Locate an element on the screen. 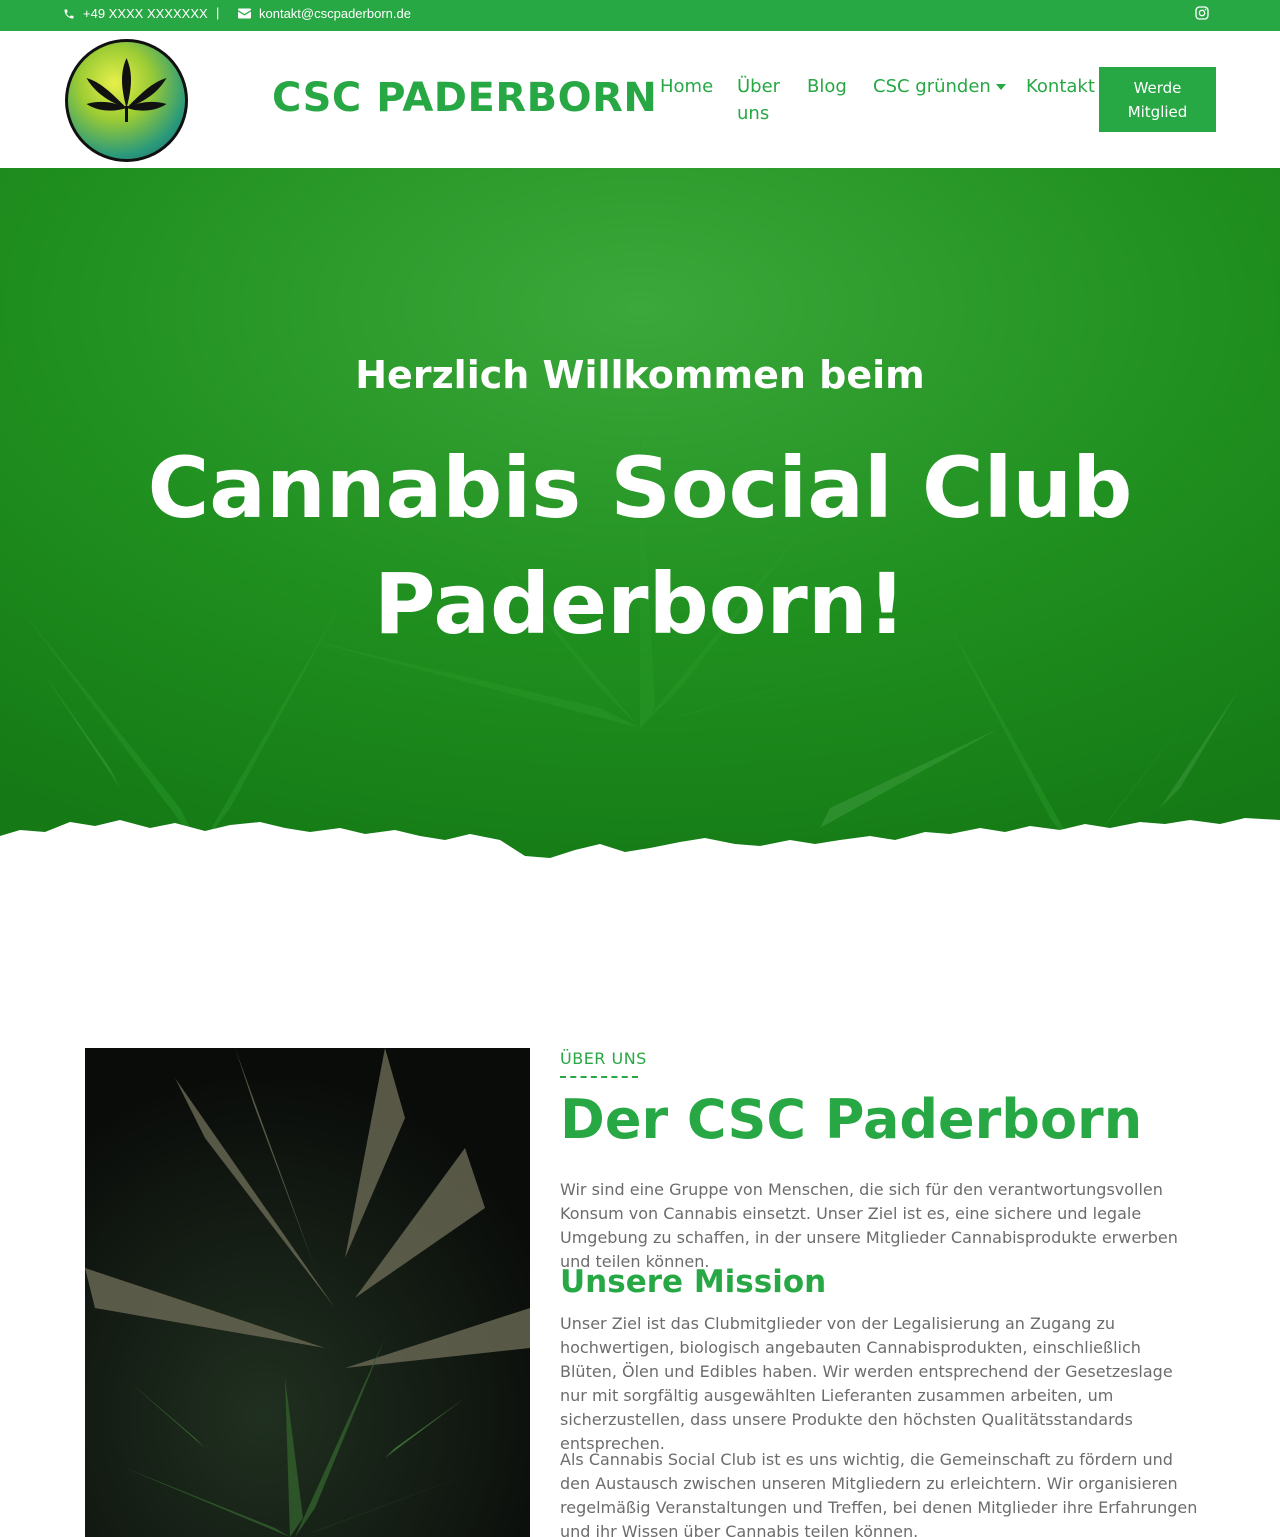 This screenshot has width=1280, height=1537. nav-csc-gruenden-label: CSC gründen is located at coordinates (932, 86).